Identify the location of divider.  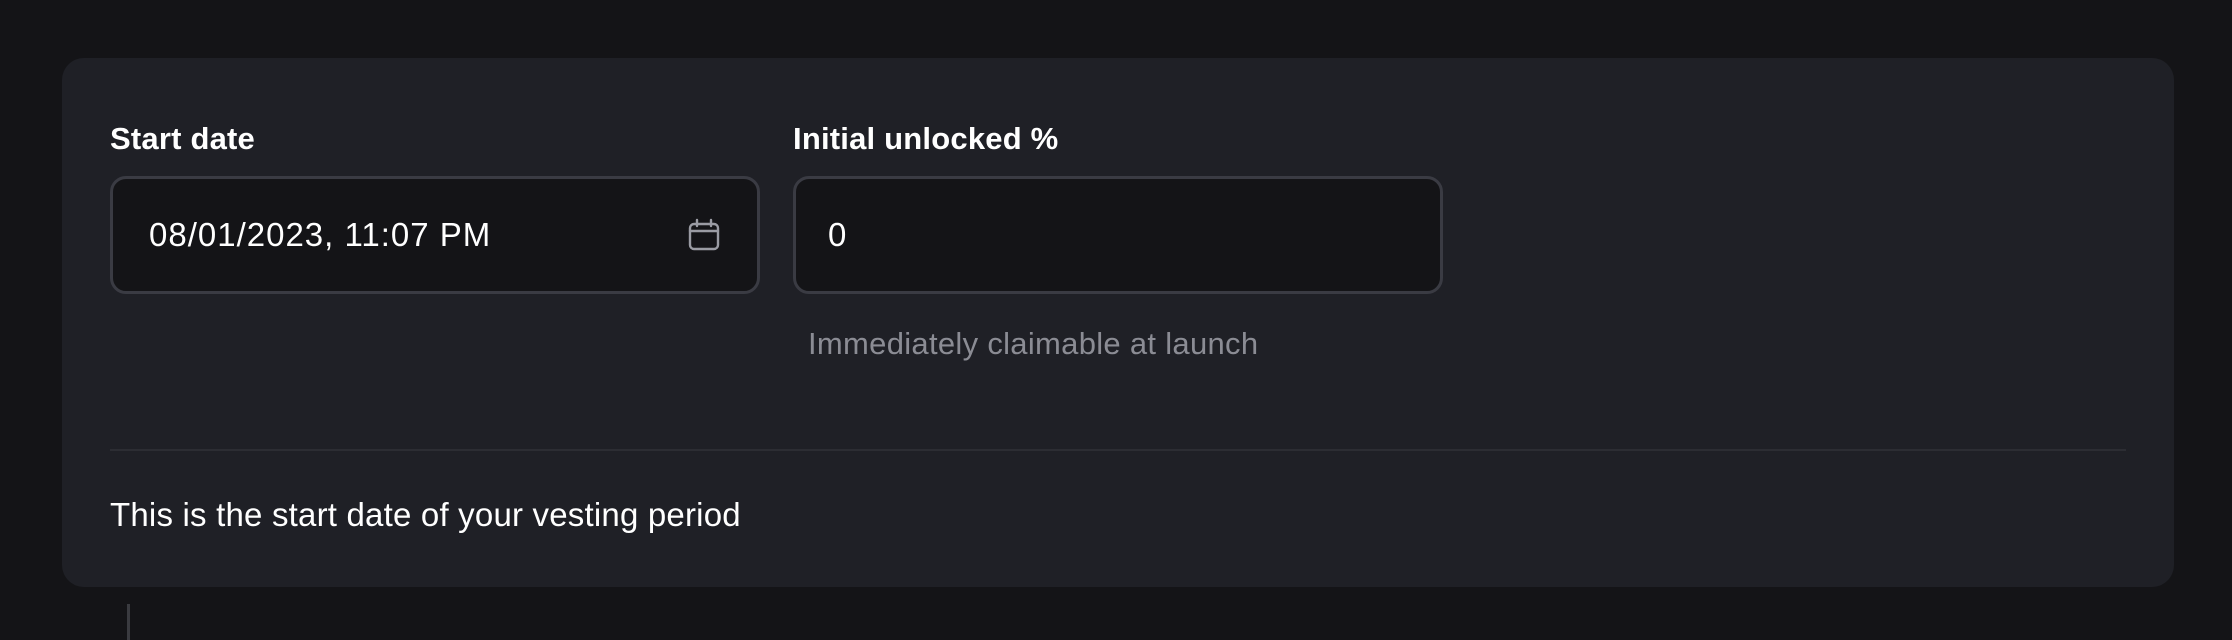
(1118, 450).